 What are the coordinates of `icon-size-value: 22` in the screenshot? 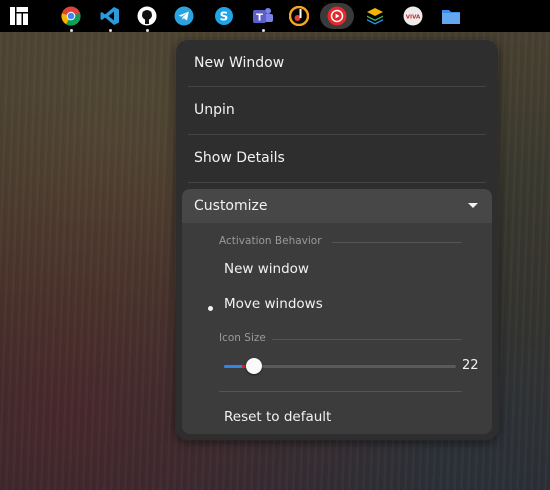 It's located at (470, 365).